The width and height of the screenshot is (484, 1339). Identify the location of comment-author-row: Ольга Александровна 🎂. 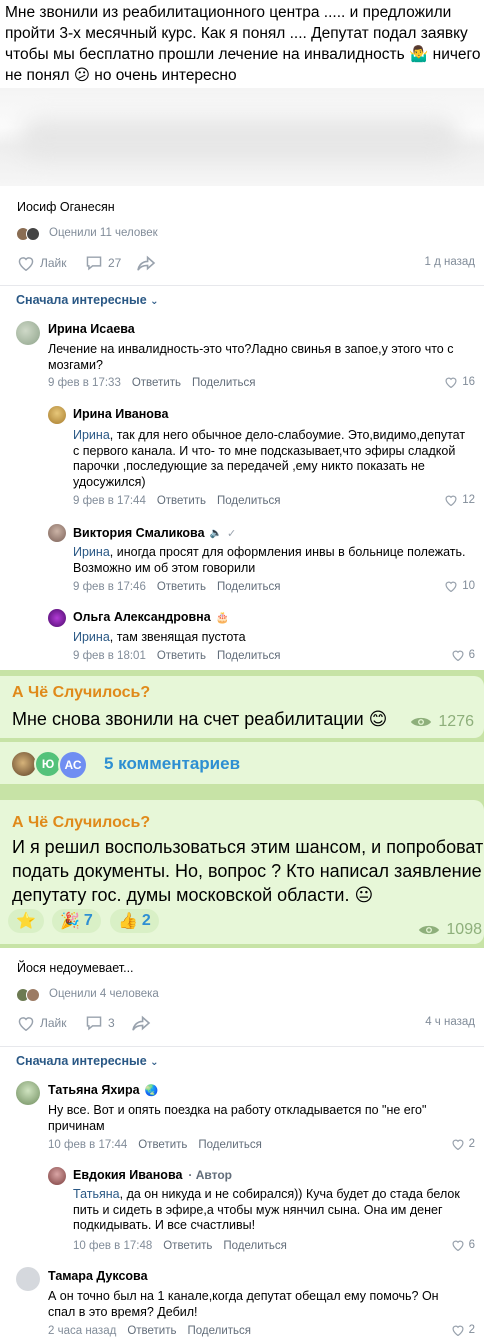
(151, 617).